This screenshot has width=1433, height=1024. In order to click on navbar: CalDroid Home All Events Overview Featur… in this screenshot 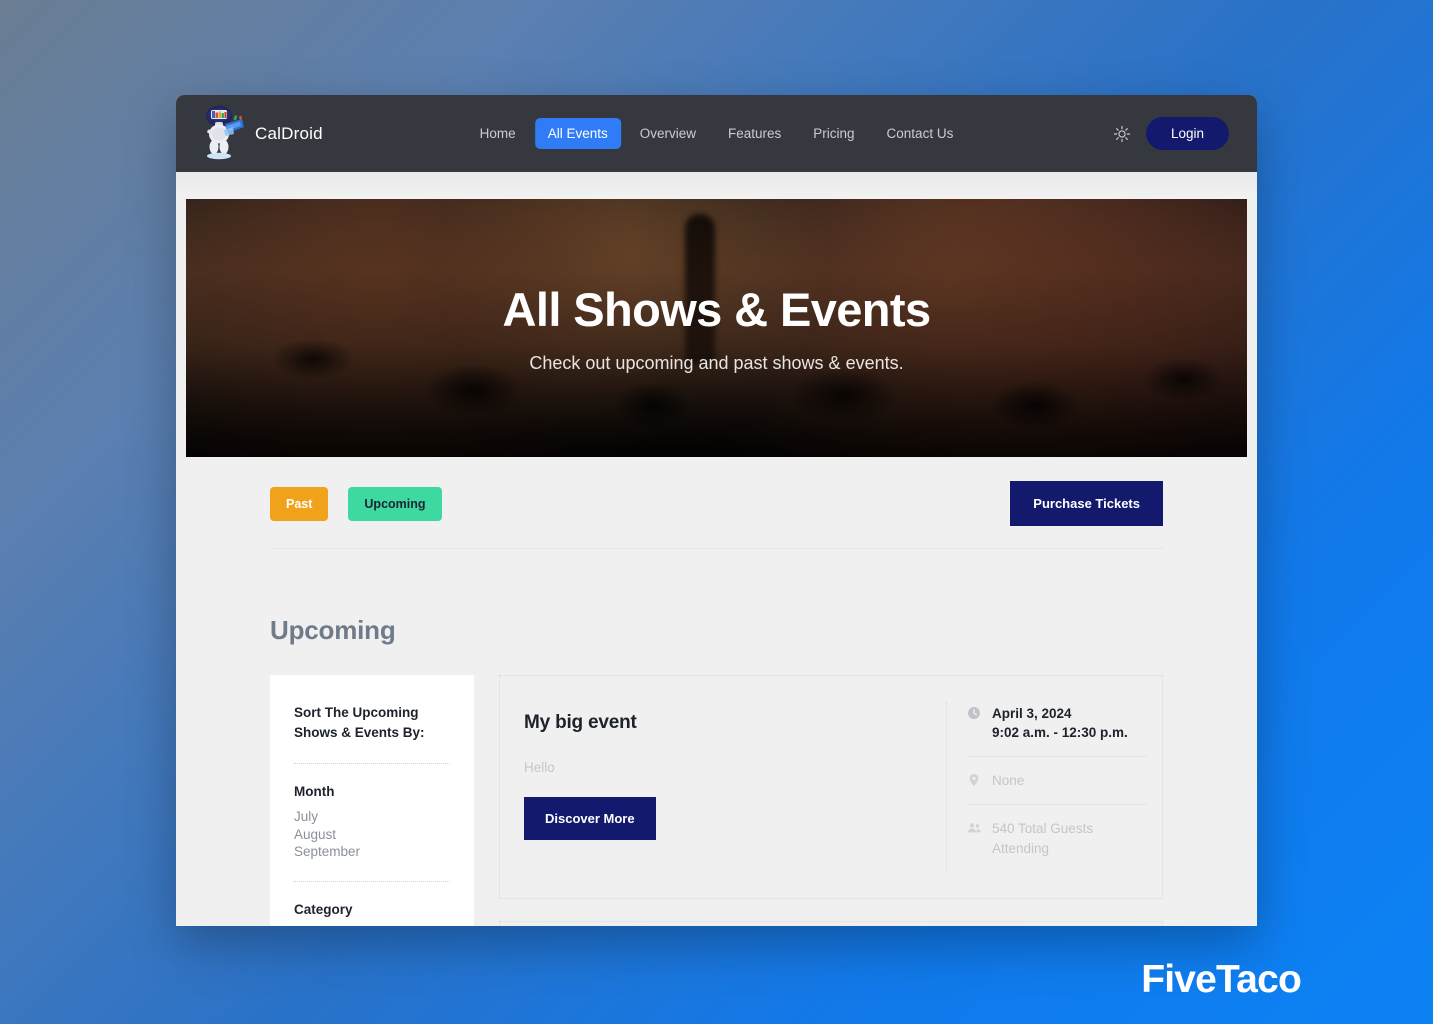, I will do `click(716, 133)`.